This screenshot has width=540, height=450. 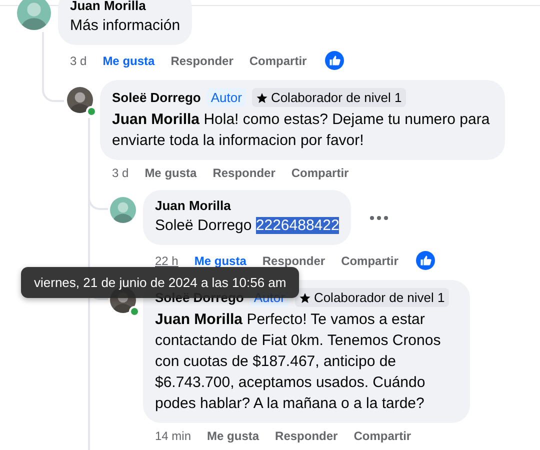 I want to click on timestamp-link: 22 h, so click(x=166, y=261).